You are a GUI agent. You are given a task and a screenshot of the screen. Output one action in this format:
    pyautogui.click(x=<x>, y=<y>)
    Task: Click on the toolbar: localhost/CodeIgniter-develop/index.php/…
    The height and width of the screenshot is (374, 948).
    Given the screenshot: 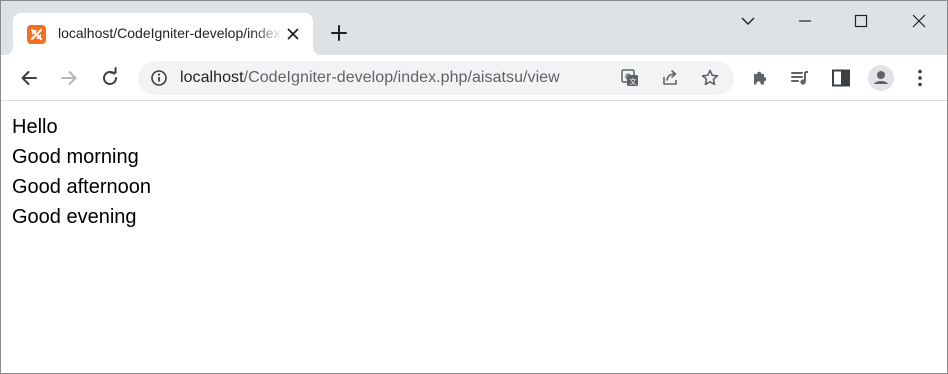 What is the action you would take?
    pyautogui.click(x=474, y=78)
    